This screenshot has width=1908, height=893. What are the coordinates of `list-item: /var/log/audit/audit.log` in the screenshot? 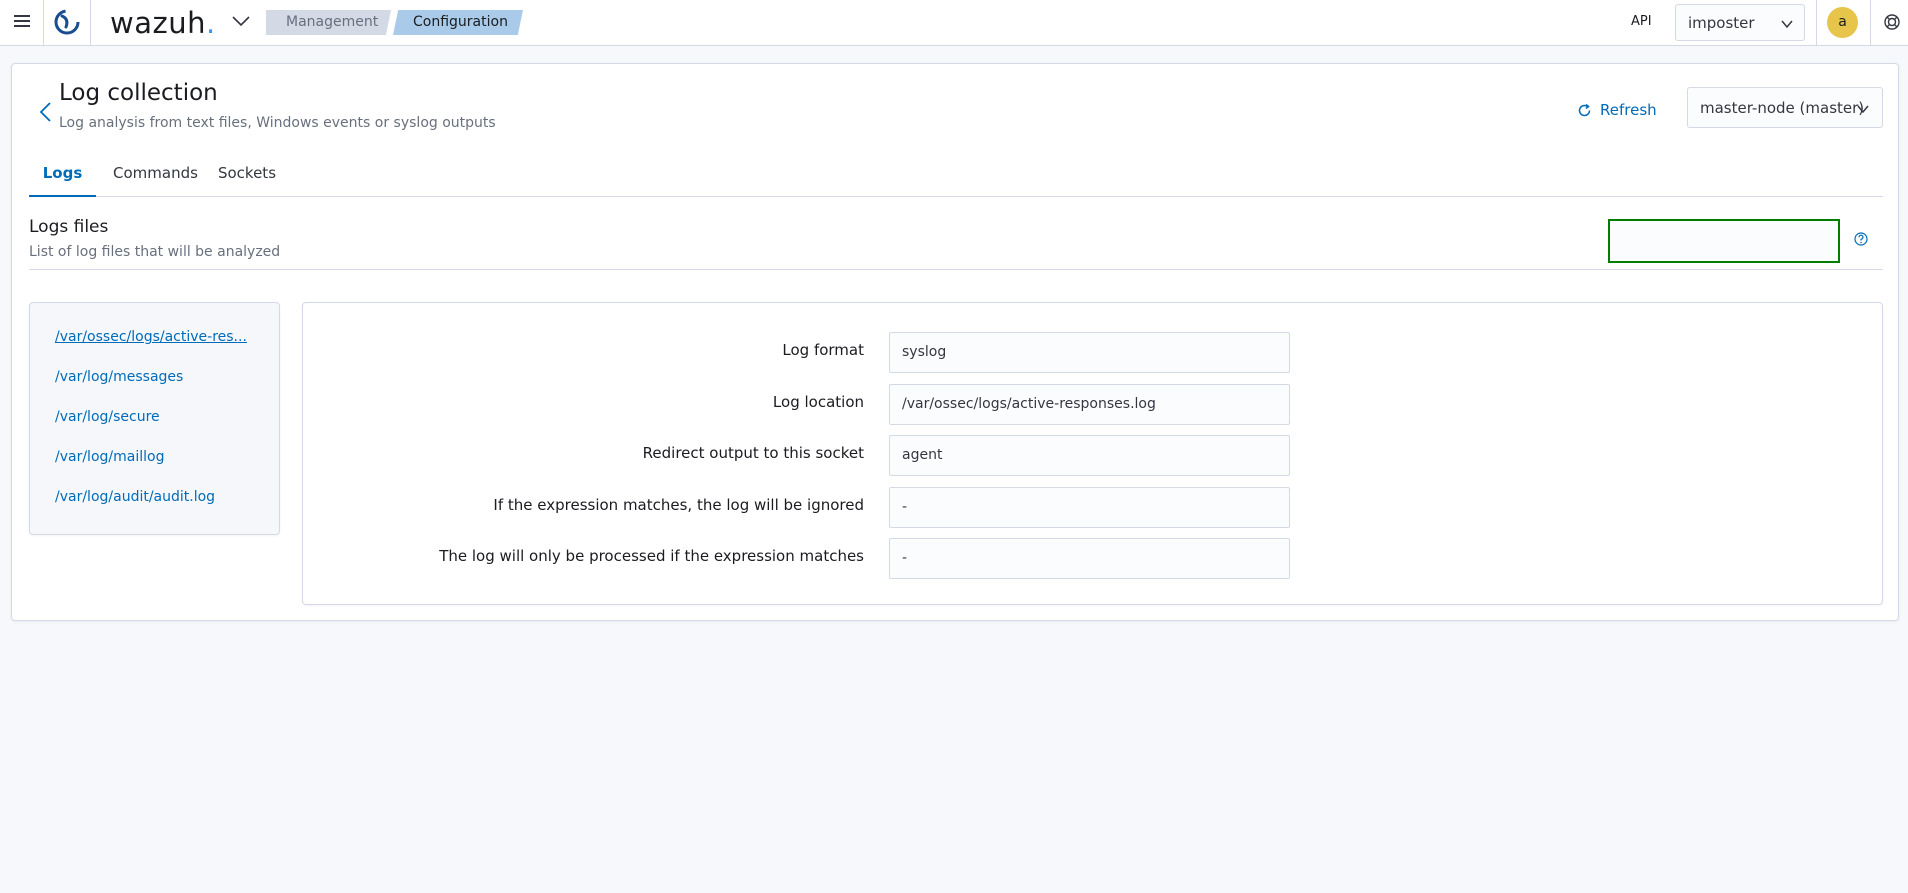 It's located at (155, 497).